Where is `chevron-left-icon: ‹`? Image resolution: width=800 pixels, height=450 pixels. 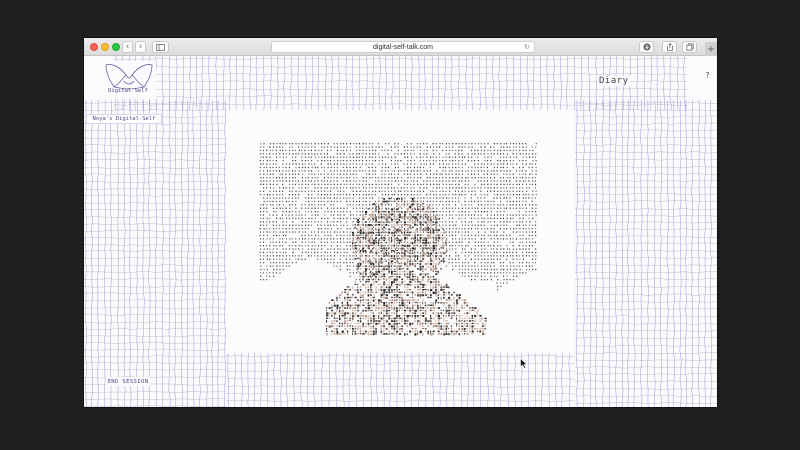 chevron-left-icon: ‹ is located at coordinates (127, 46).